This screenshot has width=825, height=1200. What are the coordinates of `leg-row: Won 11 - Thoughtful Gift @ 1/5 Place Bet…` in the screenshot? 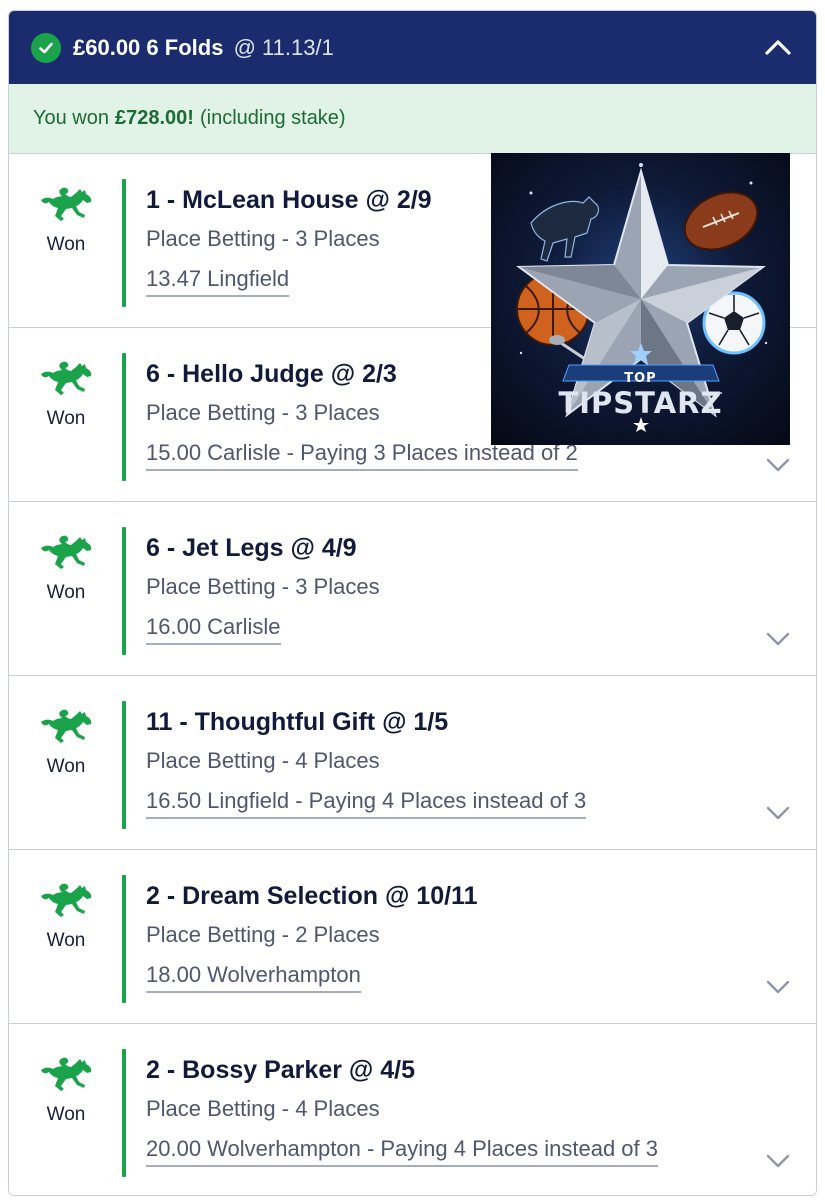 It's located at (412, 763).